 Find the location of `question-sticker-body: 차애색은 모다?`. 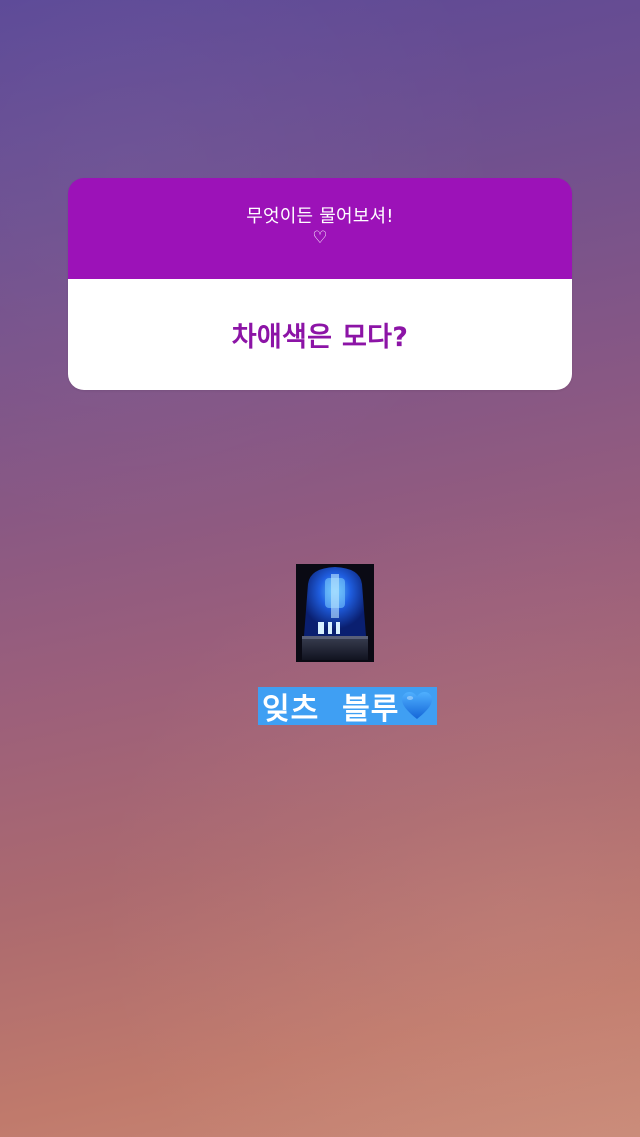

question-sticker-body: 차애색은 모다? is located at coordinates (320, 334).